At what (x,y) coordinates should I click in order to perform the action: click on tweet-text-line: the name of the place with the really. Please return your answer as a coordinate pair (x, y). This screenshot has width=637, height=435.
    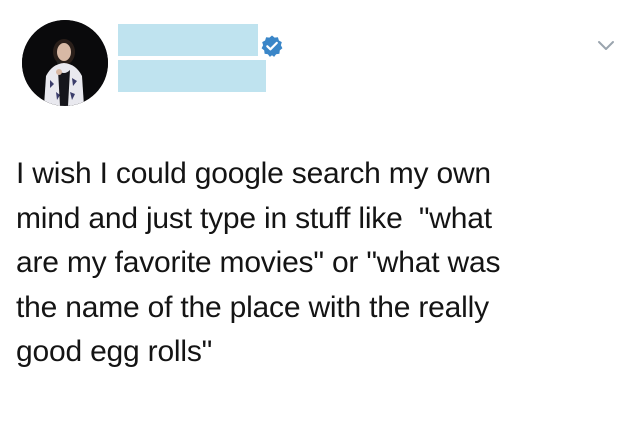
    Looking at the image, I should click on (252, 307).